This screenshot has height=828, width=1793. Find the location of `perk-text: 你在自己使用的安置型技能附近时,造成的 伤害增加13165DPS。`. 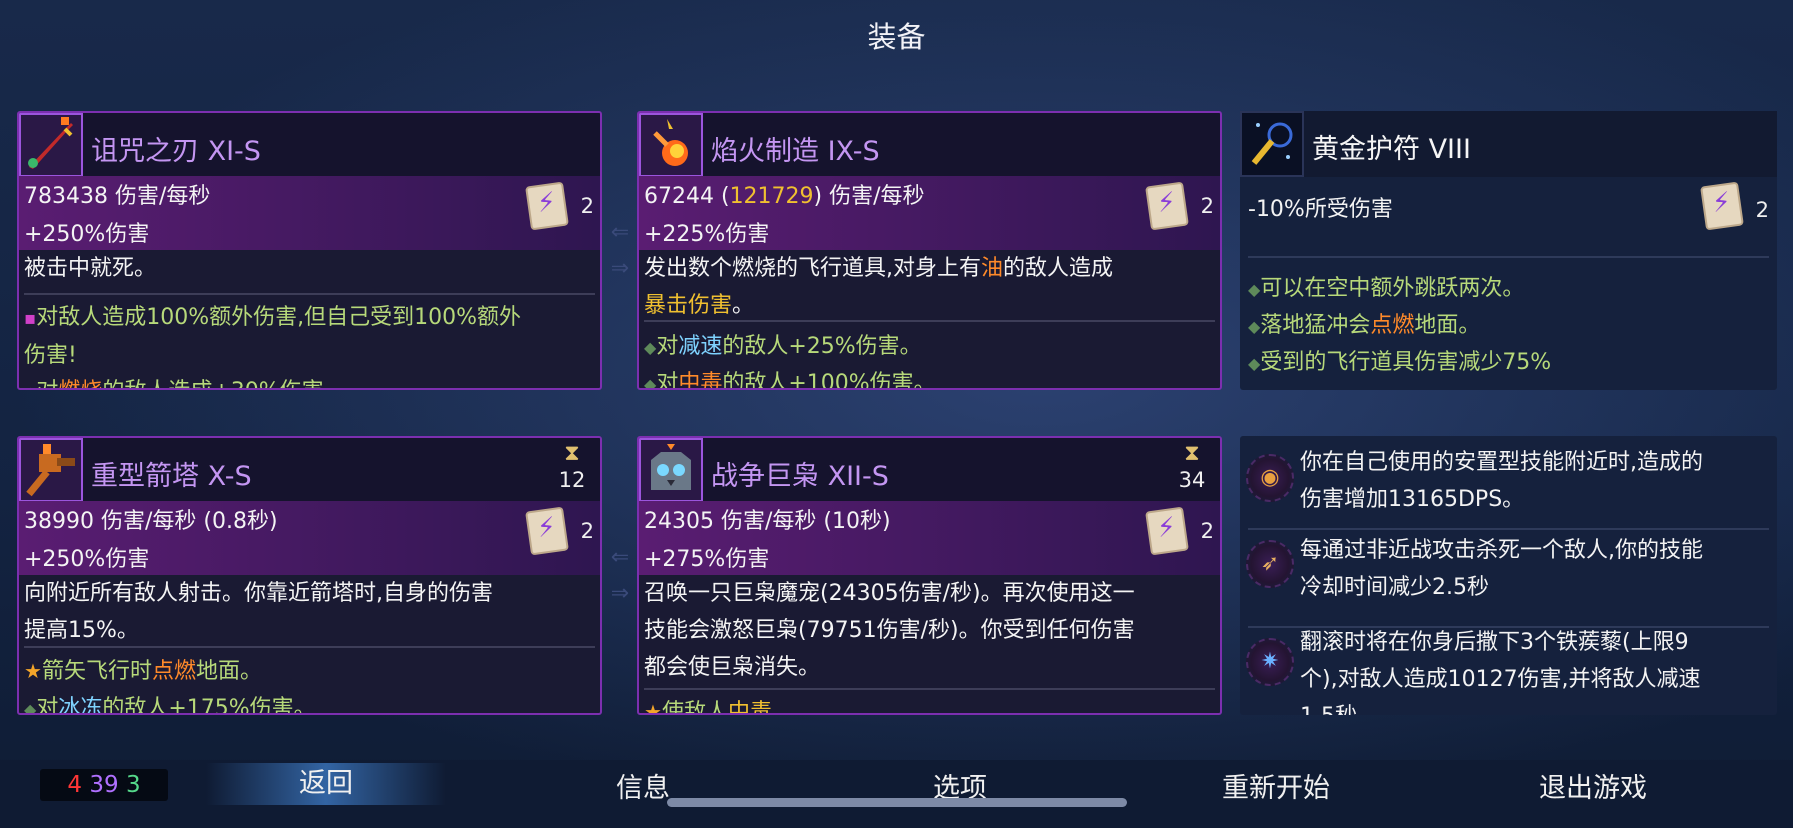

perk-text: 你在自己使用的安置型技能附近时,造成的 伤害增加13165DPS。 is located at coordinates (1501, 481).